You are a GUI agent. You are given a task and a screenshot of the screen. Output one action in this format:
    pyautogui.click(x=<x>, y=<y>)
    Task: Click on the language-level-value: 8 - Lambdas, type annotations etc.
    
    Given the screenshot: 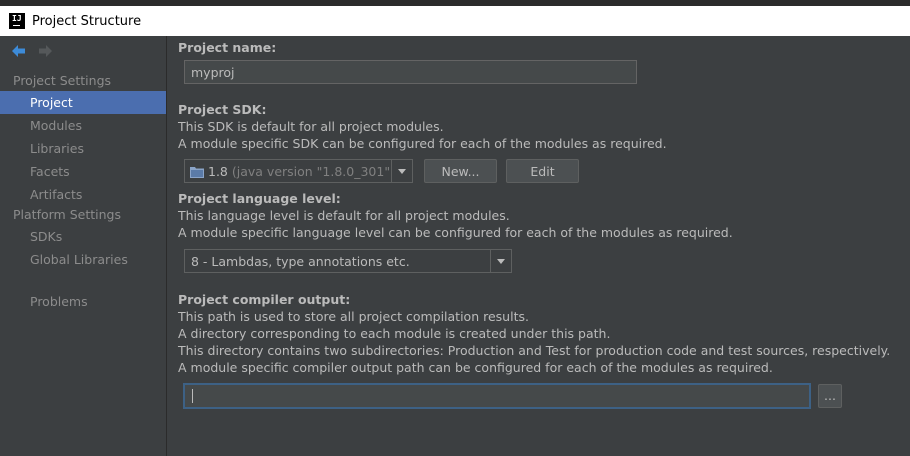 What is the action you would take?
    pyautogui.click(x=300, y=261)
    